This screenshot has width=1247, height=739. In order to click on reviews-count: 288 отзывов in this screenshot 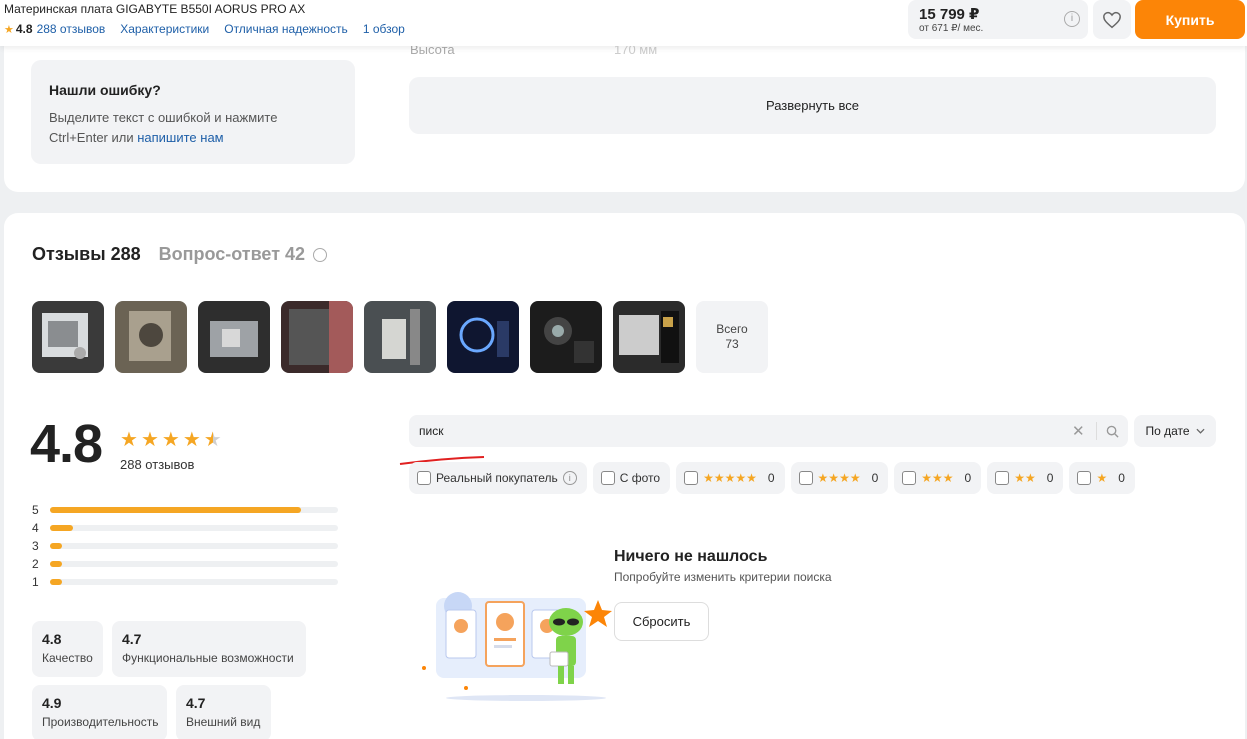, I will do `click(157, 464)`.